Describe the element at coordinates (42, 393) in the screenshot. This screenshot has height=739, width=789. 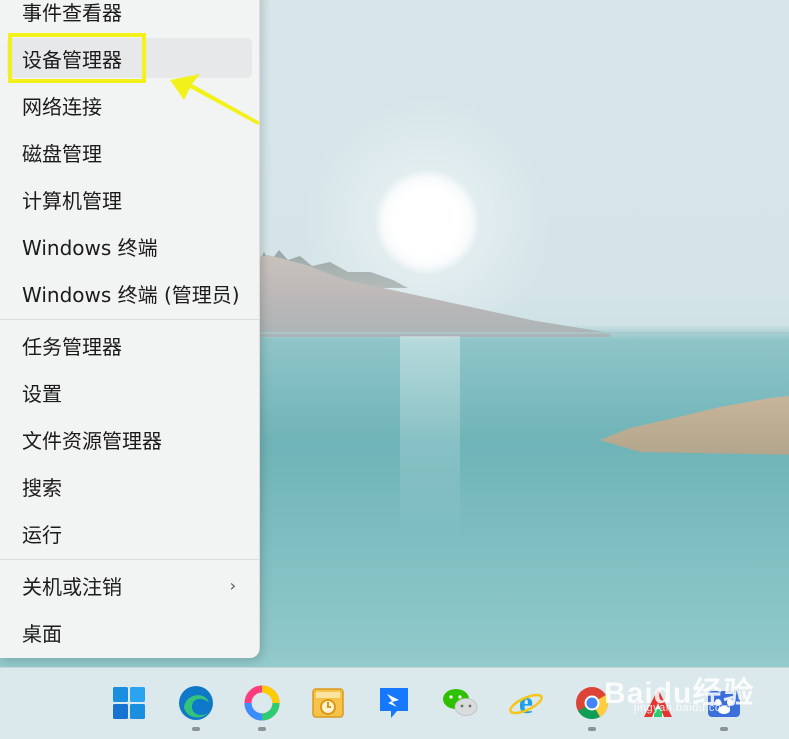
I see `menu-item-label: 设置` at that location.